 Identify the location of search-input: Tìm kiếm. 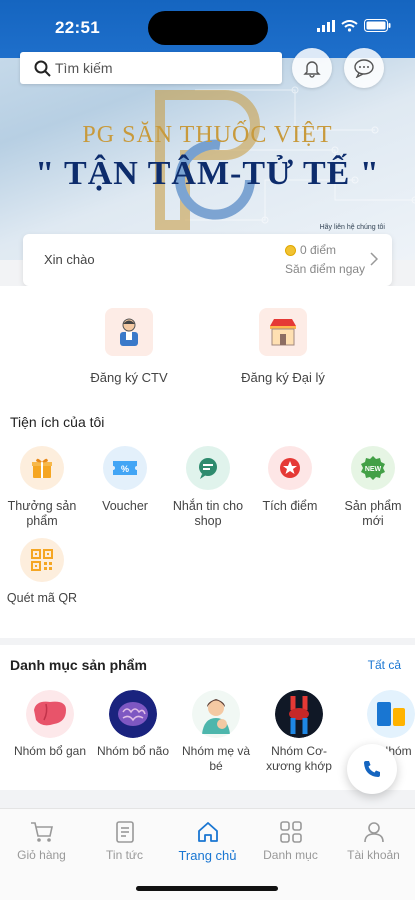
(151, 68).